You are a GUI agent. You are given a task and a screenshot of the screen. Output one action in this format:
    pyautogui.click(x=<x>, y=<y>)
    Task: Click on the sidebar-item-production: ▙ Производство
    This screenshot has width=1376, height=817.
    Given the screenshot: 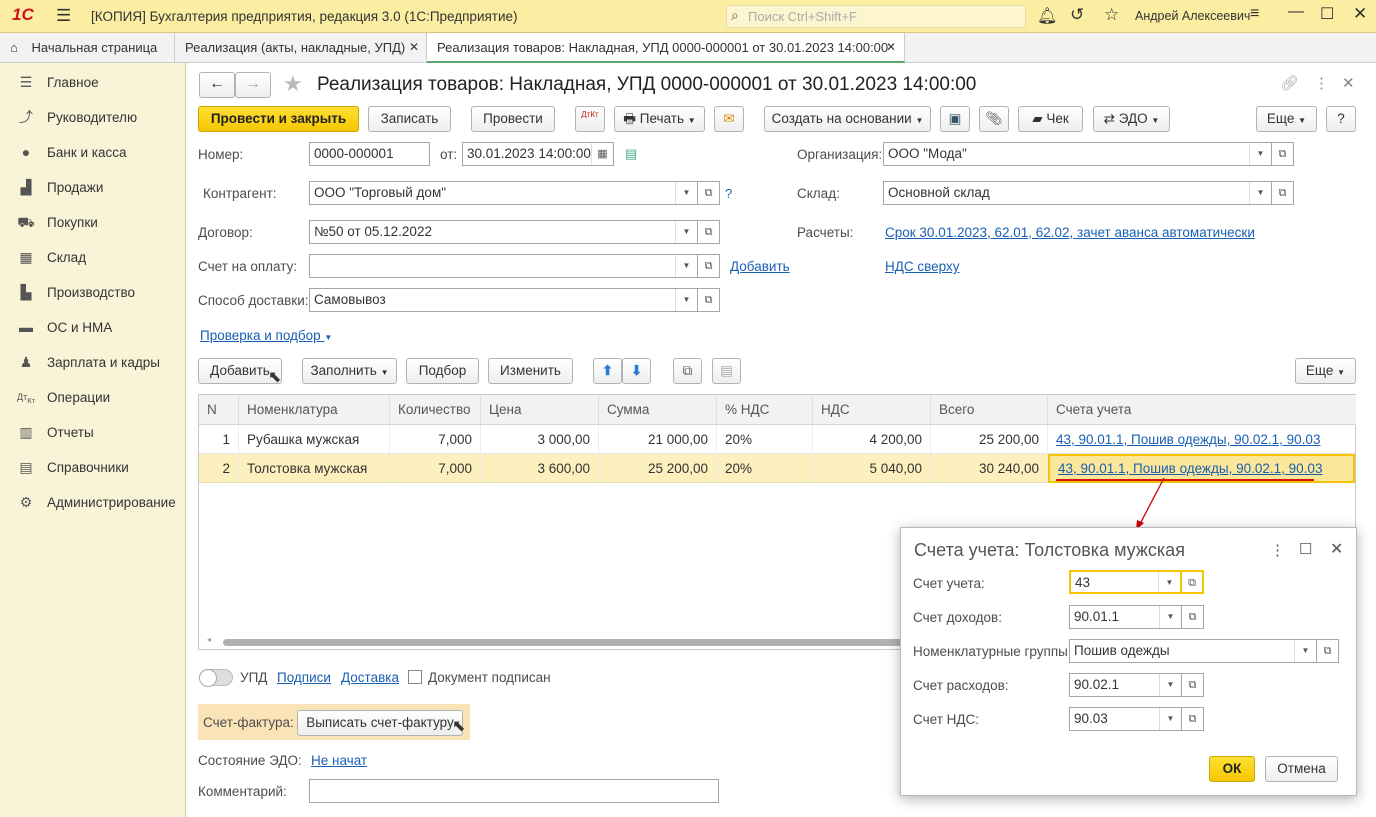 What is the action you would take?
    pyautogui.click(x=93, y=292)
    